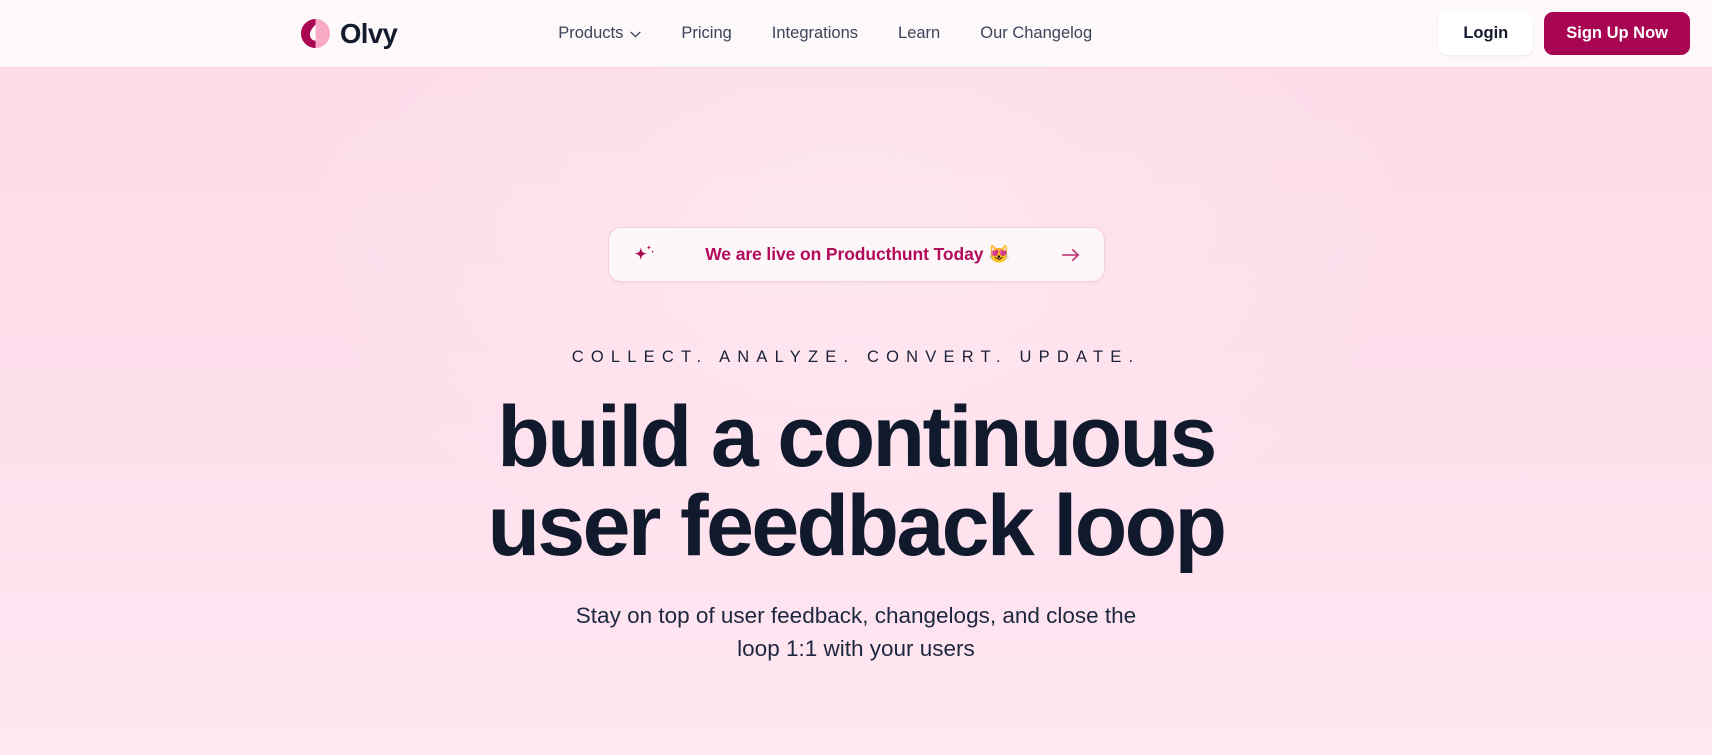 This screenshot has height=755, width=1712. I want to click on nav-label-our-changelog: Our Changelog, so click(1036, 33).